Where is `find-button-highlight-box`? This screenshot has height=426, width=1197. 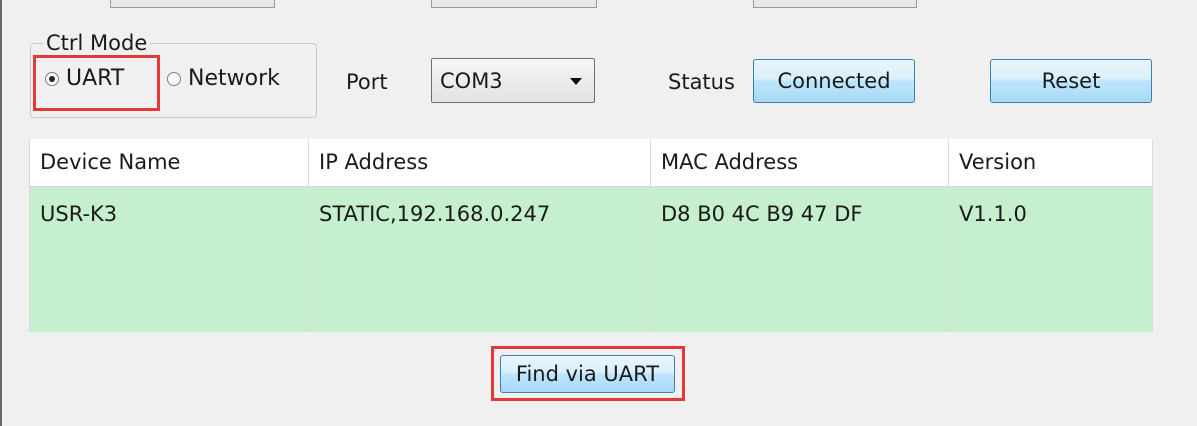
find-button-highlight-box is located at coordinates (588, 373).